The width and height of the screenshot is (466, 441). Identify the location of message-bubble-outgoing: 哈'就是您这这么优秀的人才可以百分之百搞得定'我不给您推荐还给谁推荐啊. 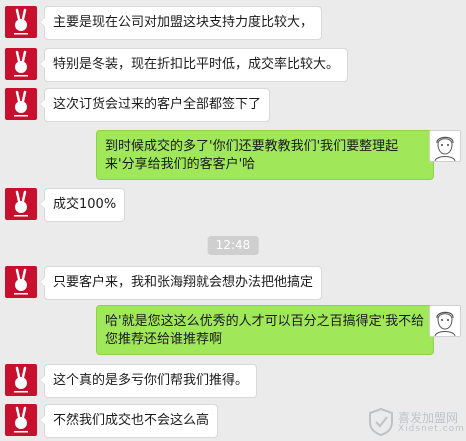
(267, 330).